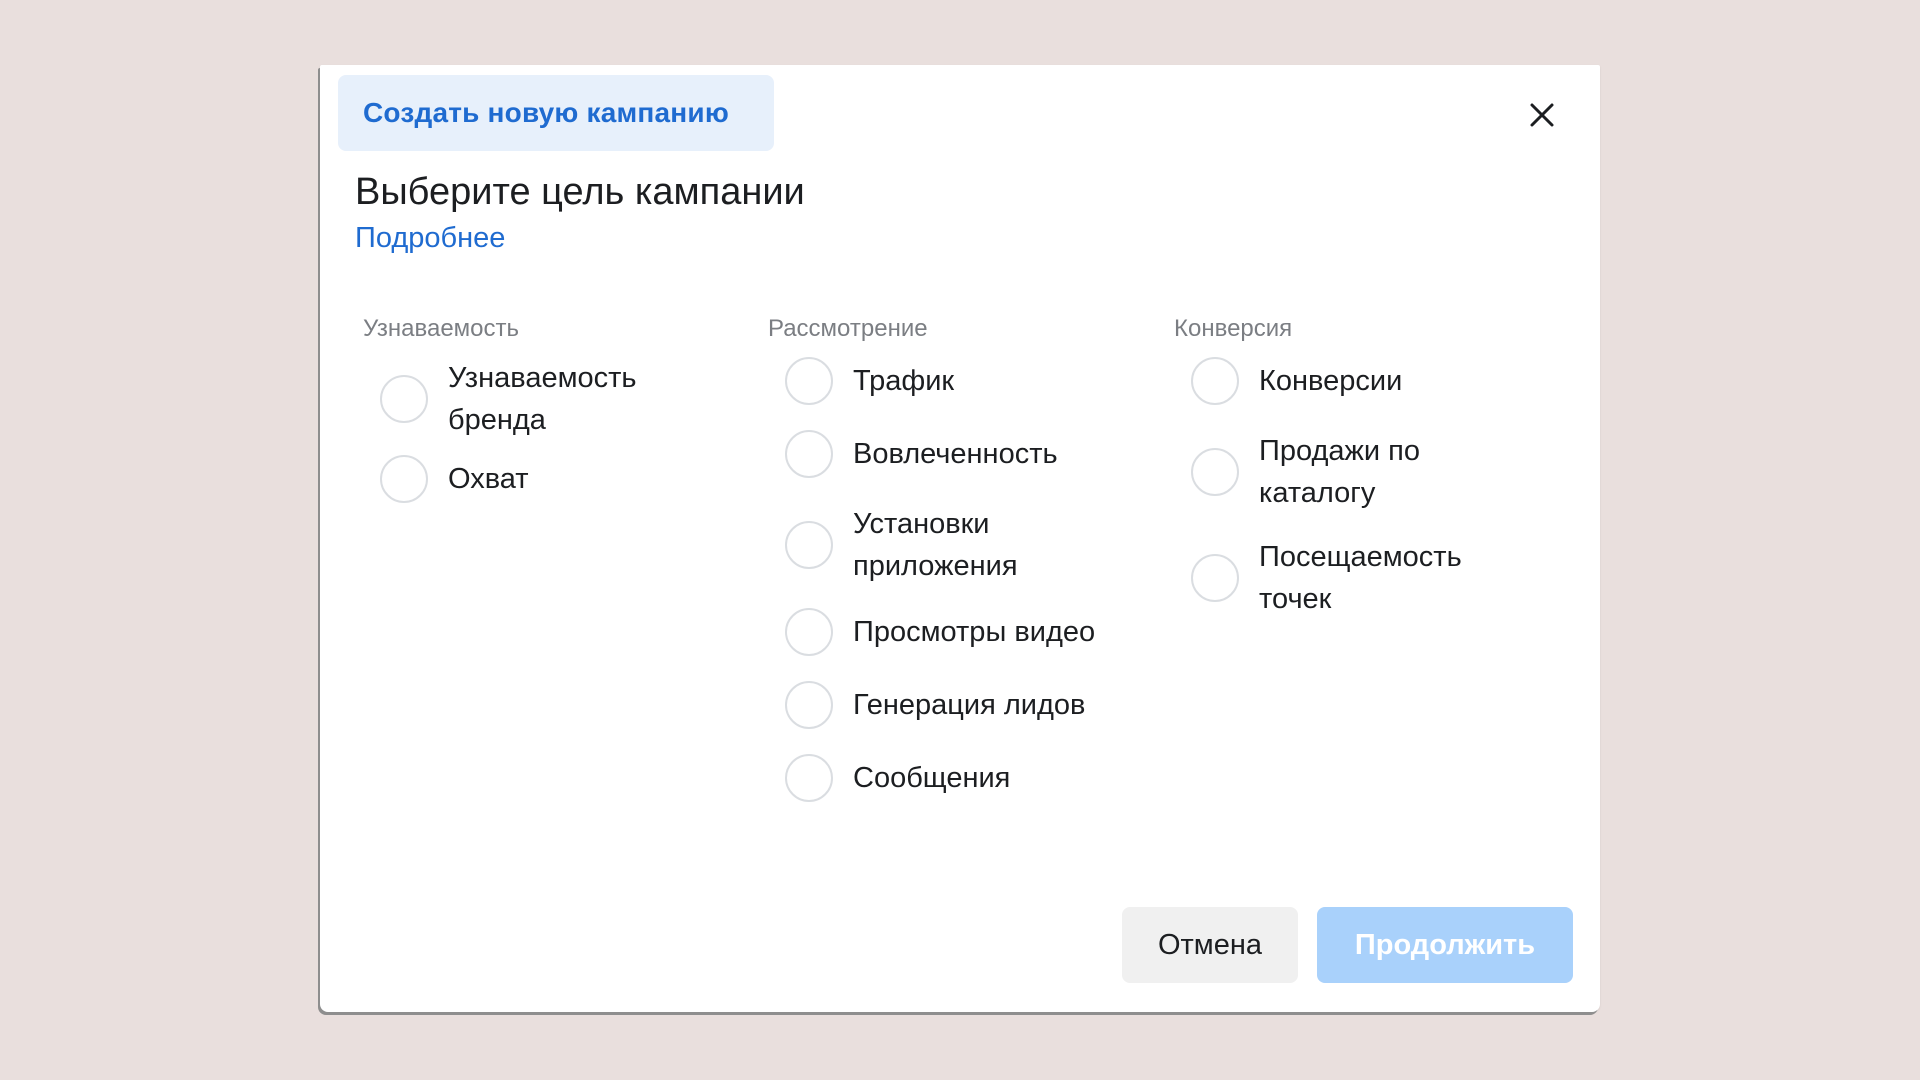 Image resolution: width=1920 pixels, height=1080 pixels. Describe the element at coordinates (904, 381) in the screenshot. I see `option-label: Трафик` at that location.